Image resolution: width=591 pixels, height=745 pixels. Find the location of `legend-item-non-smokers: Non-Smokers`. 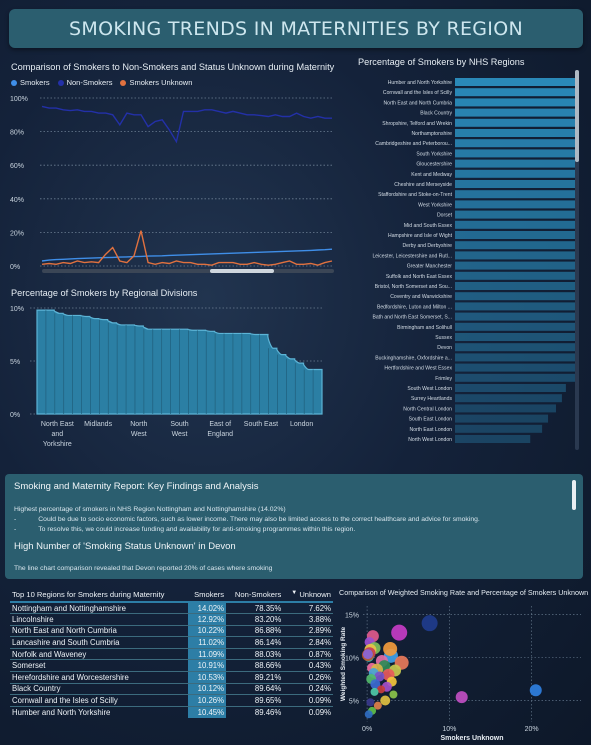

legend-item-non-smokers: Non-Smokers is located at coordinates (84, 82).